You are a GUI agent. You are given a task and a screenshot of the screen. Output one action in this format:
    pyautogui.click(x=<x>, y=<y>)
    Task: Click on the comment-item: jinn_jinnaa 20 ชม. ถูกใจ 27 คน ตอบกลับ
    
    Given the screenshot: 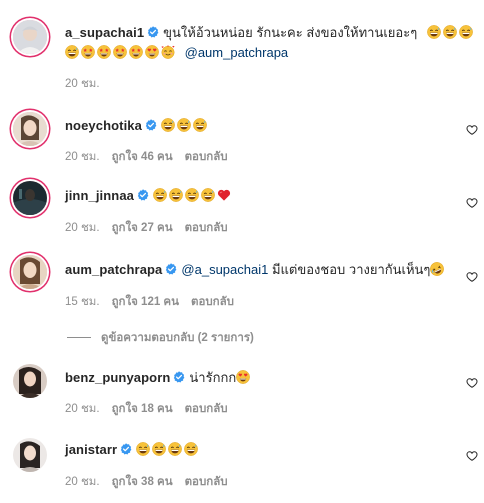 What is the action you would take?
    pyautogui.click(x=242, y=208)
    